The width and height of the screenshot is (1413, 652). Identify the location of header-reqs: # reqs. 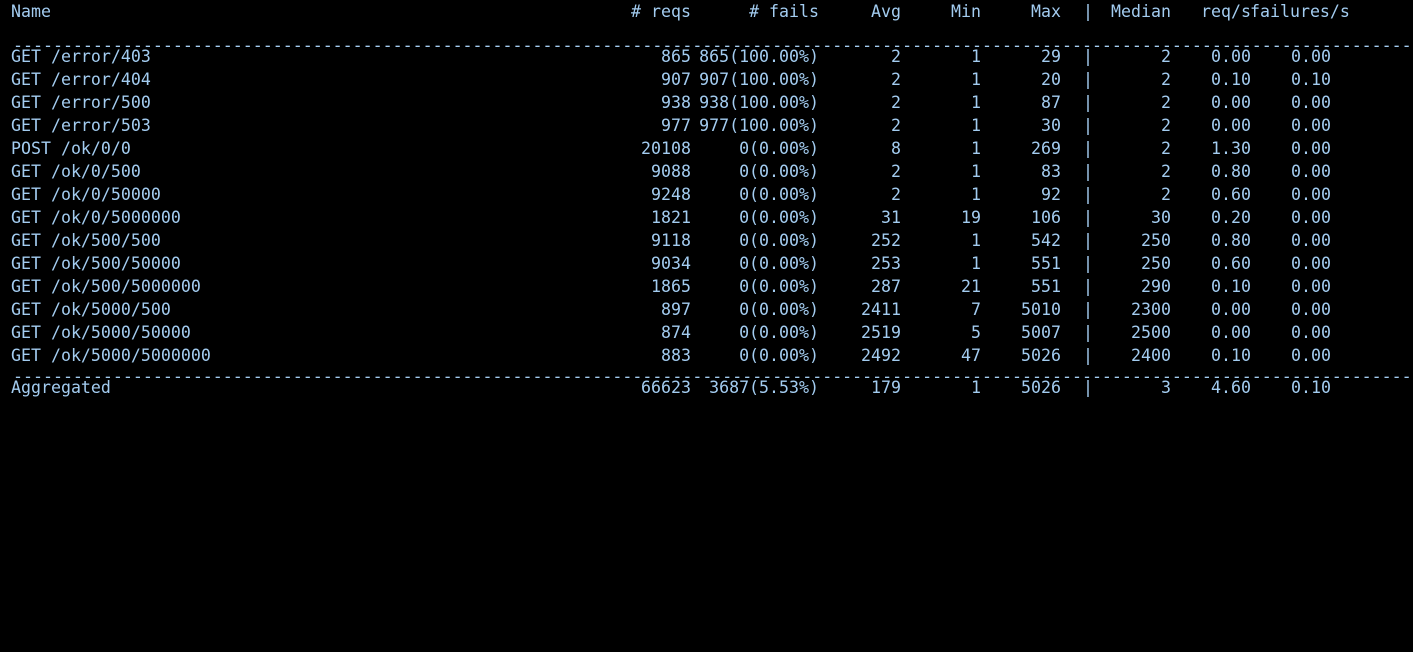
(661, 11).